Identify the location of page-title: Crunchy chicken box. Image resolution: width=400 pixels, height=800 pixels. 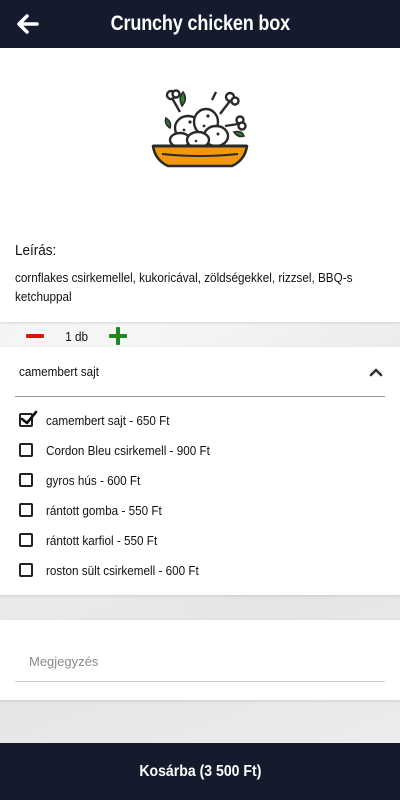
(200, 23).